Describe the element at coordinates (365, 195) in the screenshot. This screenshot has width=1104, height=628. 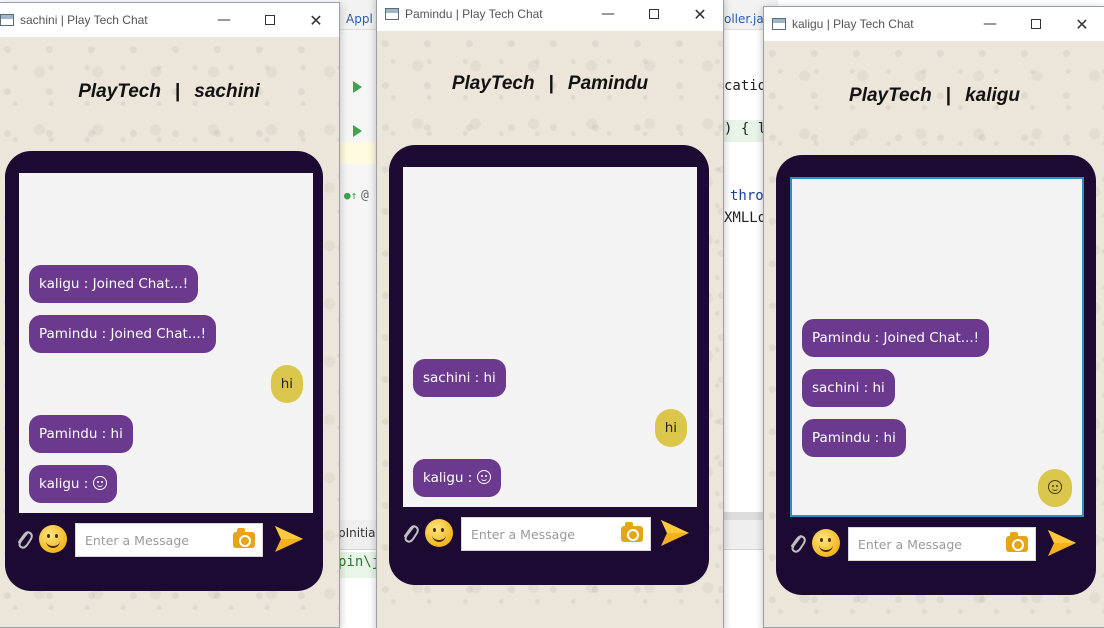
I see `annotation-gutter-mark: @` at that location.